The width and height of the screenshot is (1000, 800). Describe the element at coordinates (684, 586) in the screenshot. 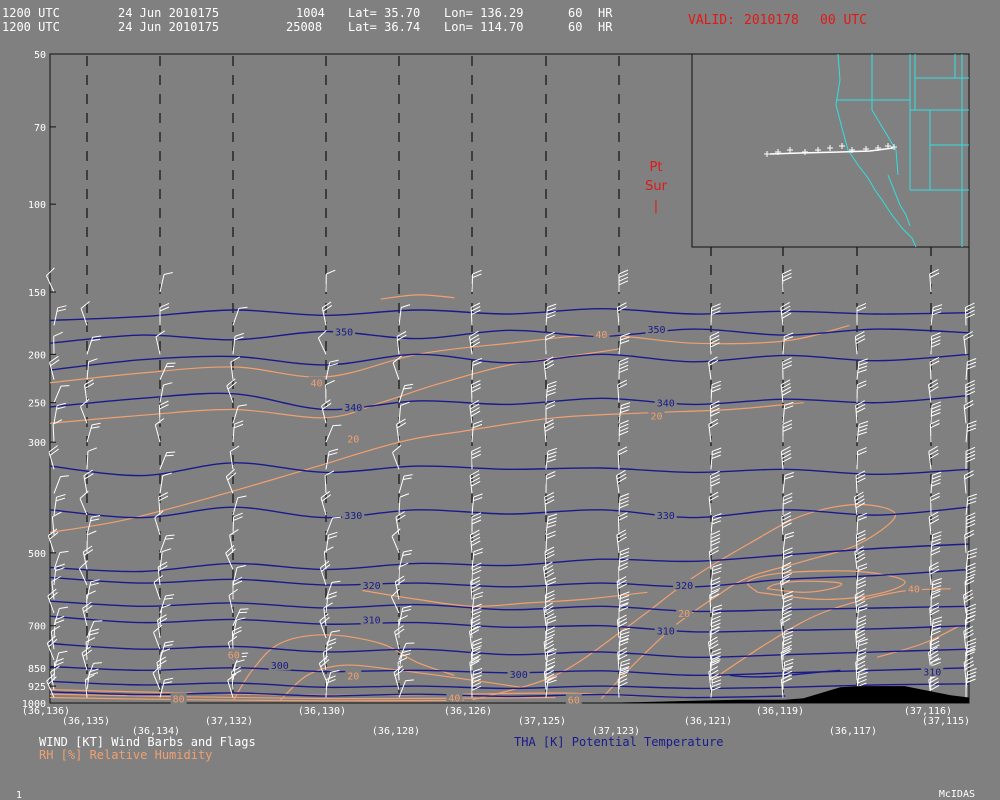

I see `theta-label: 320` at that location.